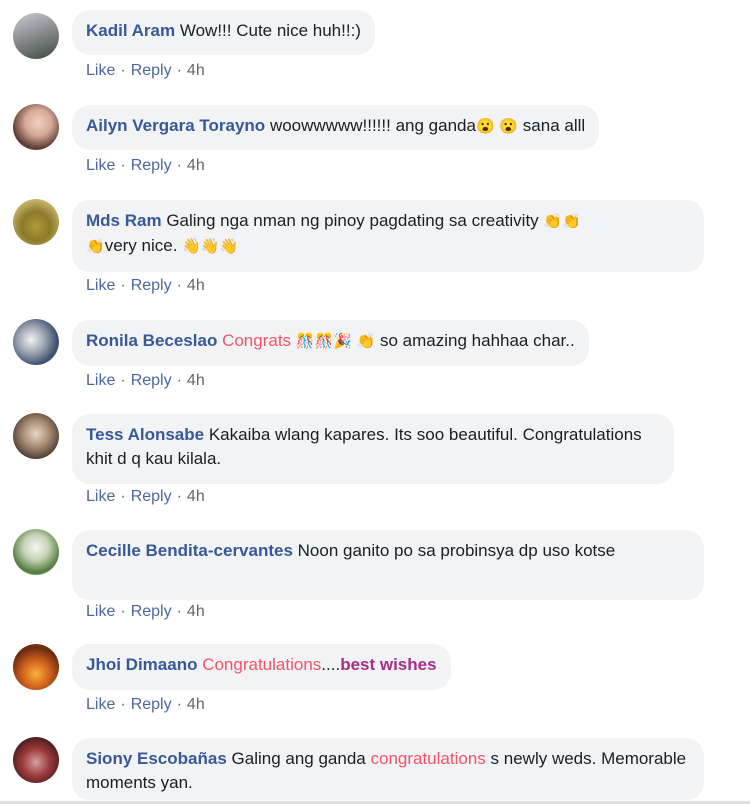  I want to click on commenter-name: Ailyn Vergara Torayno, so click(175, 125).